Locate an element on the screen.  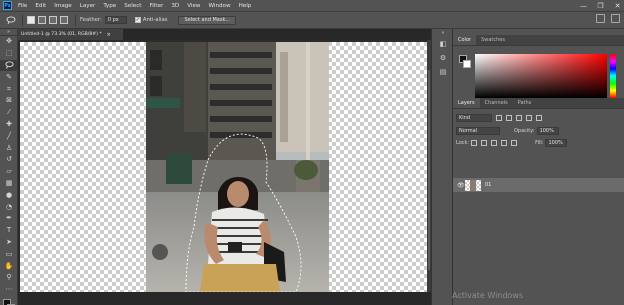
eraser-tool-icon: ▱ is located at coordinates (9, 172).